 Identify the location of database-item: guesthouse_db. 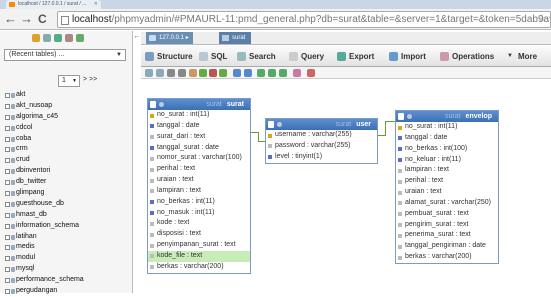
(66, 204).